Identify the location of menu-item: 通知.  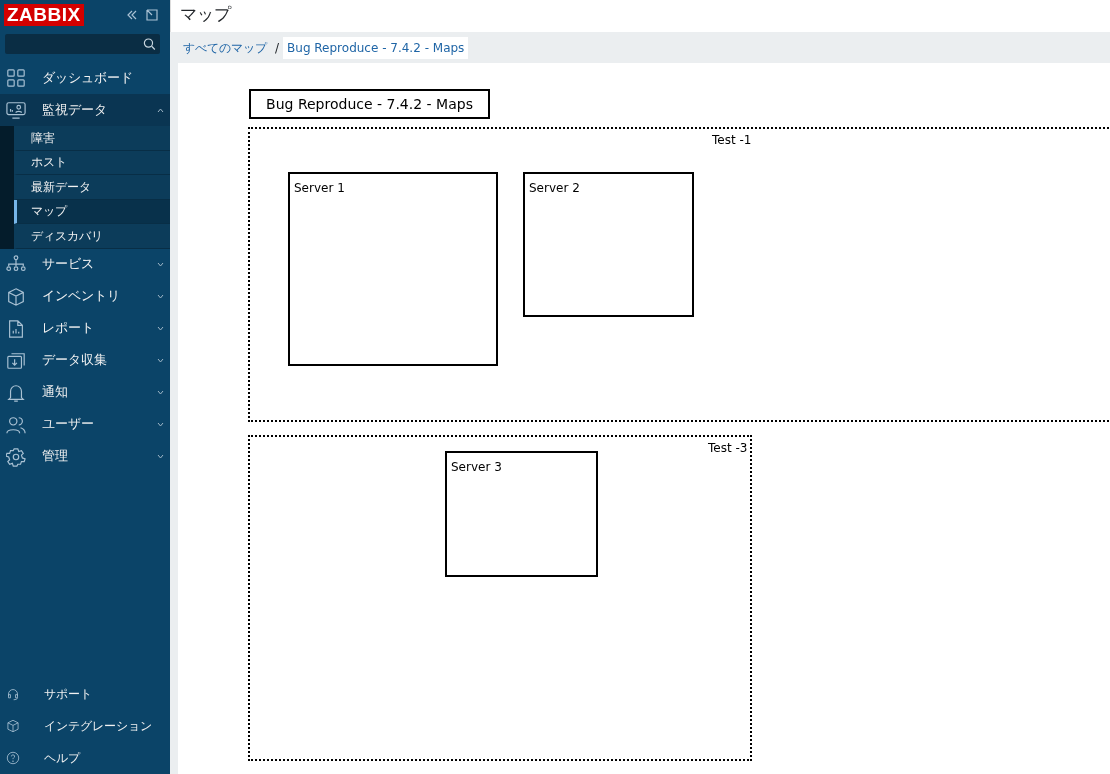
(85, 392).